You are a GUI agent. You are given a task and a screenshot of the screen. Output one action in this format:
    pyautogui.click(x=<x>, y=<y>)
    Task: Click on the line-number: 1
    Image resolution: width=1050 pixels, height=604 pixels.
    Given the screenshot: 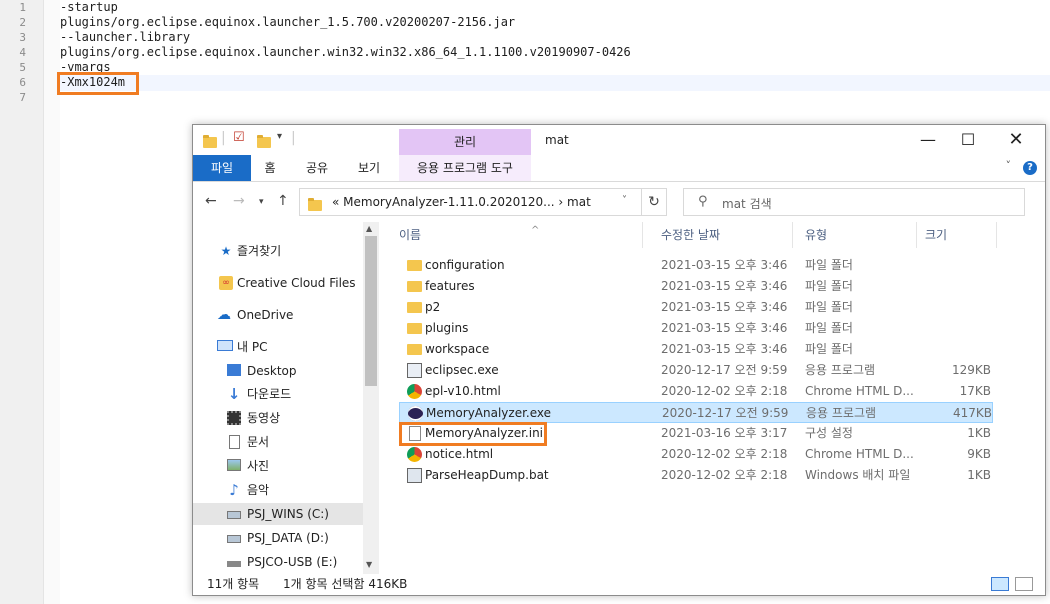 What is the action you would take?
    pyautogui.click(x=22, y=7)
    